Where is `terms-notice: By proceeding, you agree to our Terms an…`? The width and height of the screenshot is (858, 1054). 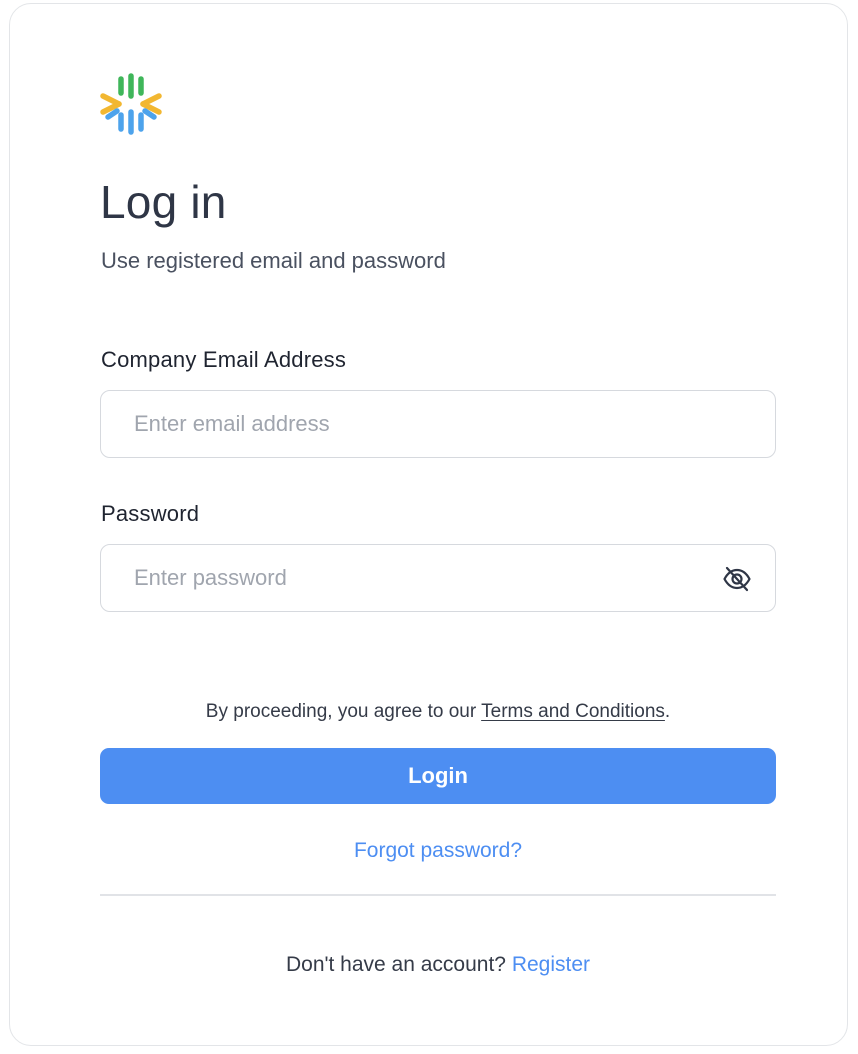 terms-notice: By proceeding, you agree to our Terms an… is located at coordinates (438, 712).